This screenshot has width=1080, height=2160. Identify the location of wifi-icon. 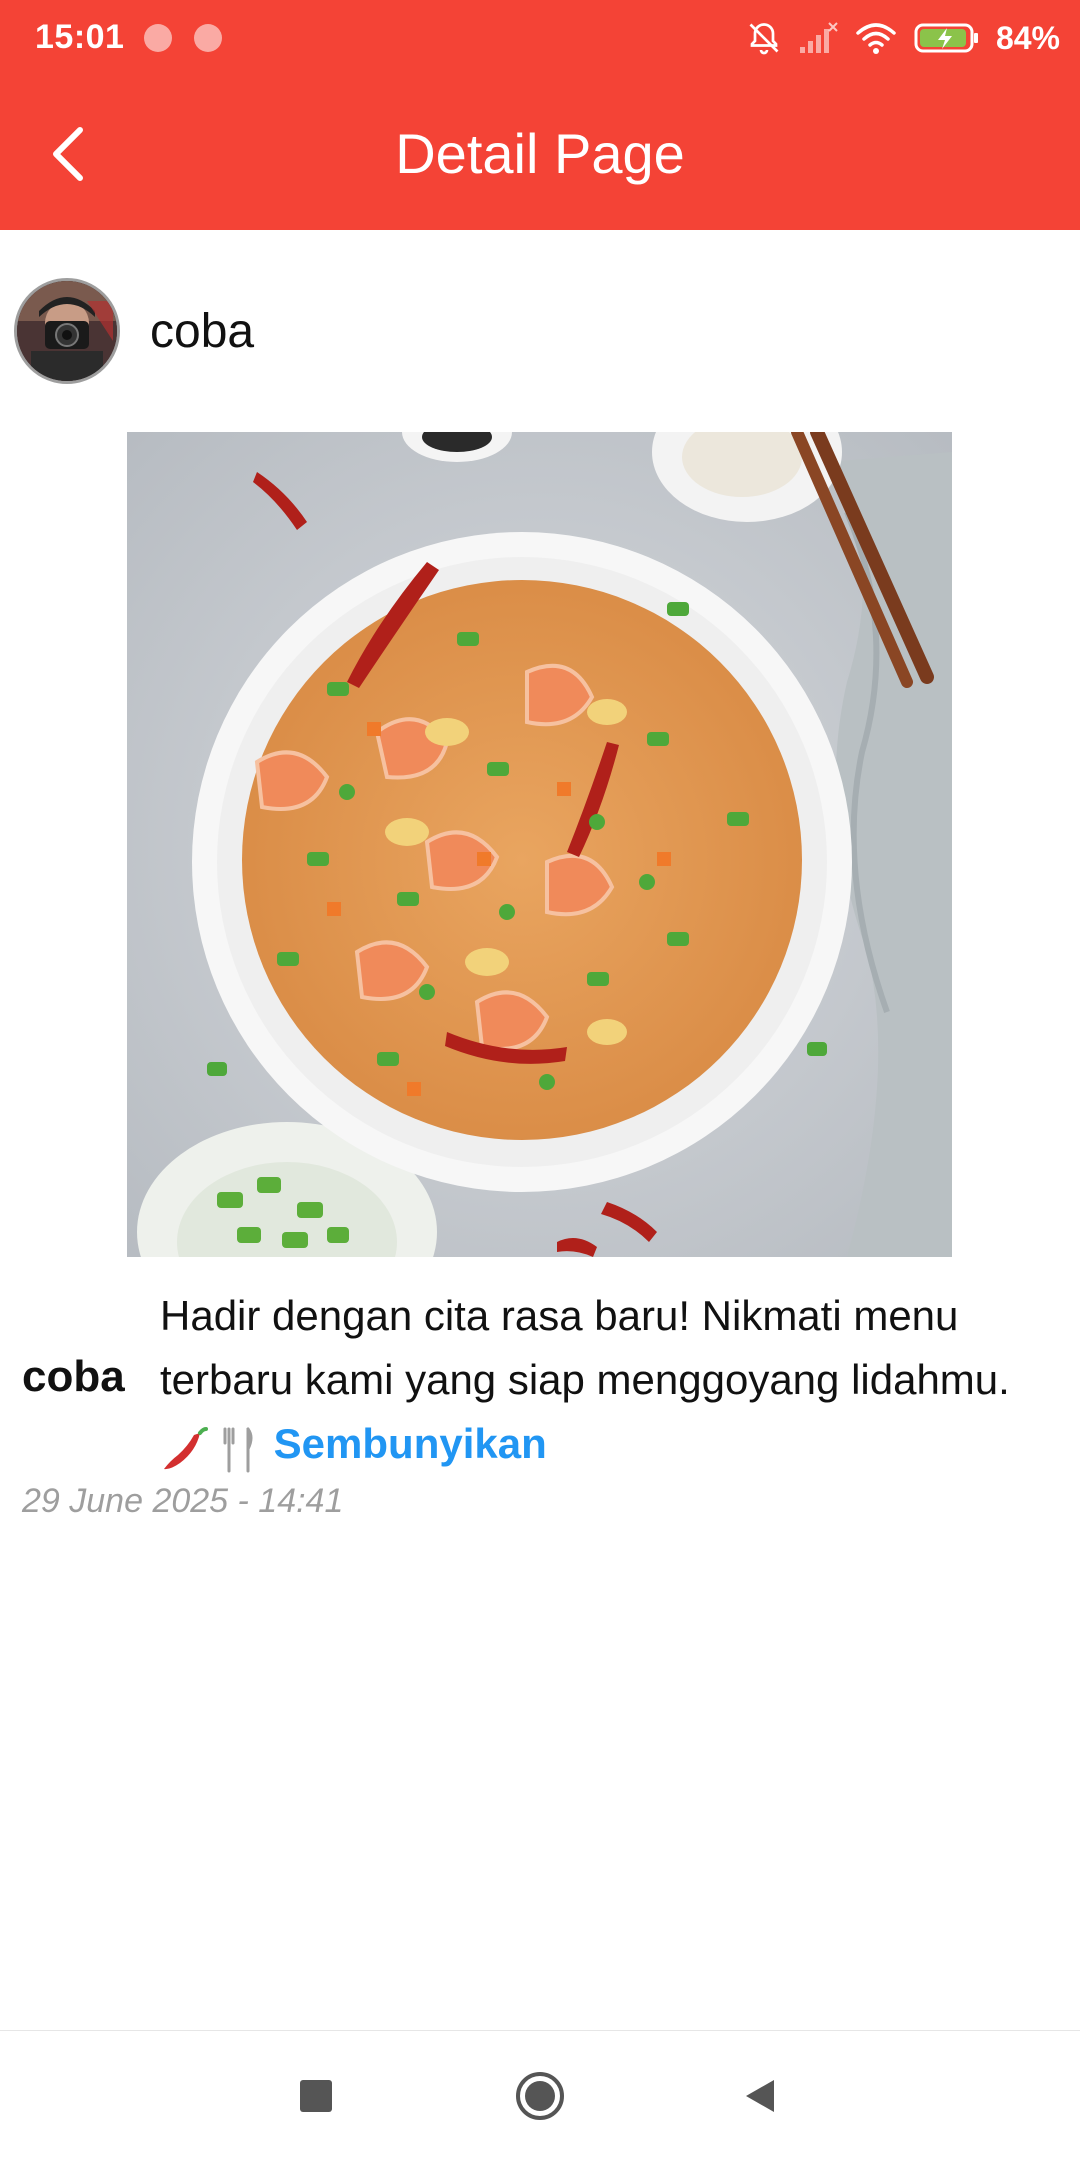
(876, 38).